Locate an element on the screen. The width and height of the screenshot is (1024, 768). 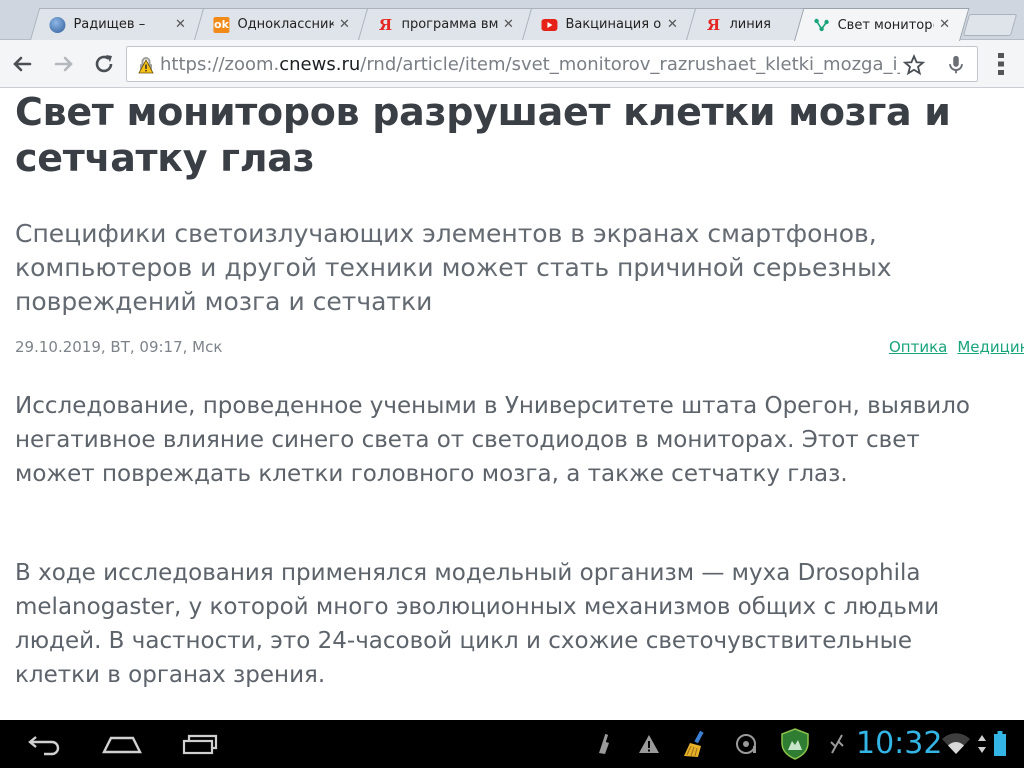
signal-arrows-icon is located at coordinates (982, 744).